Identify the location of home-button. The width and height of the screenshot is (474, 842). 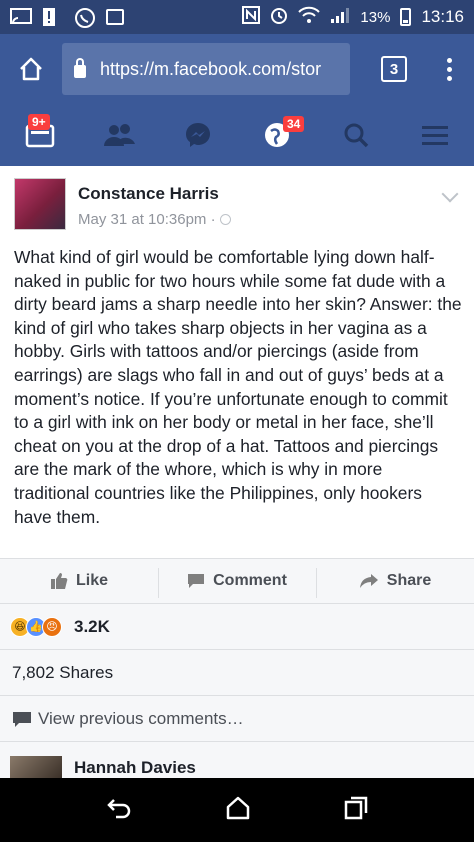
(31, 69).